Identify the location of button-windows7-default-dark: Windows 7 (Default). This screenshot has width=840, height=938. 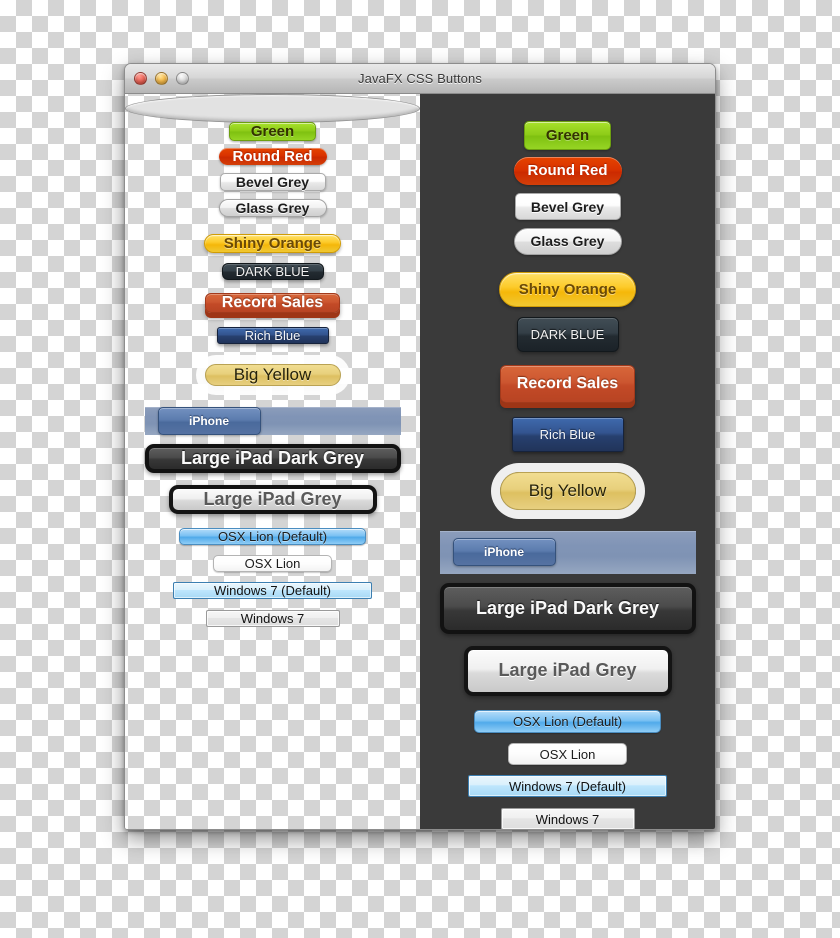
(567, 786).